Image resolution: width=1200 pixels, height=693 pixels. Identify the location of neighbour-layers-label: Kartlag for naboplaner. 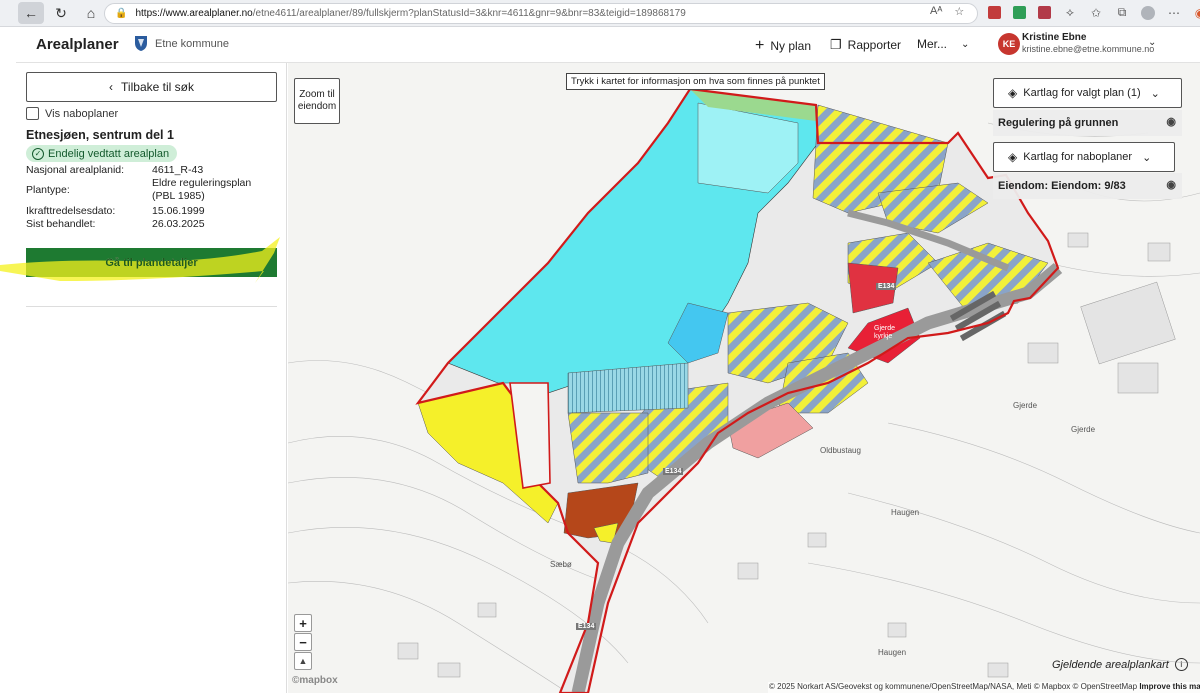
(1078, 157).